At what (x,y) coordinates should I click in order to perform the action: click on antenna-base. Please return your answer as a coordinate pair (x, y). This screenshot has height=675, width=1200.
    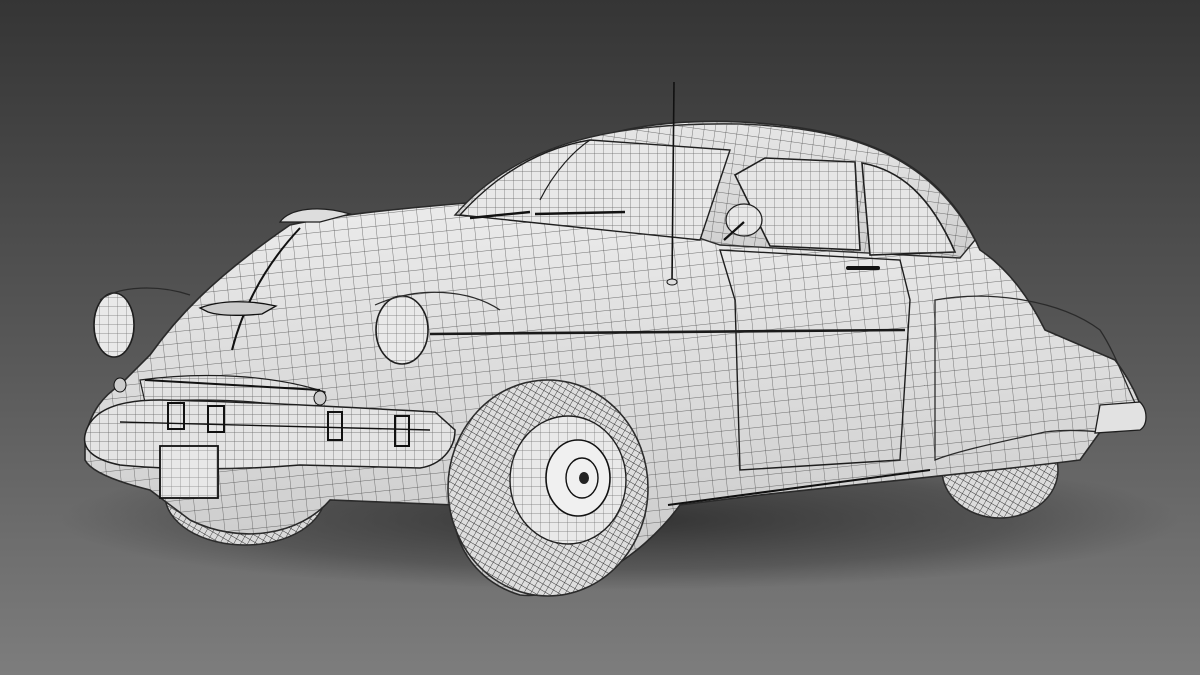
    Looking at the image, I should click on (672, 282).